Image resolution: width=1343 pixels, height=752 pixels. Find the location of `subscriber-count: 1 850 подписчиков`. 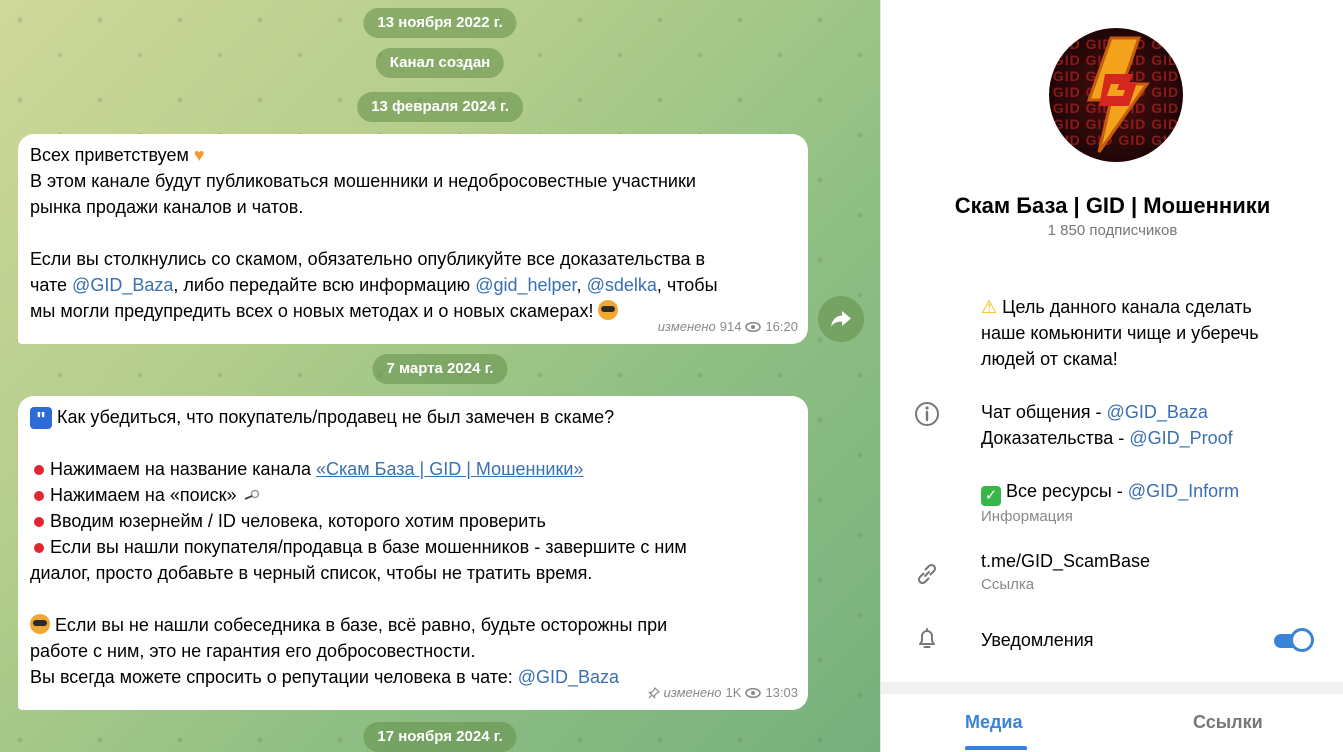

subscriber-count: 1 850 подписчиков is located at coordinates (1112, 230).